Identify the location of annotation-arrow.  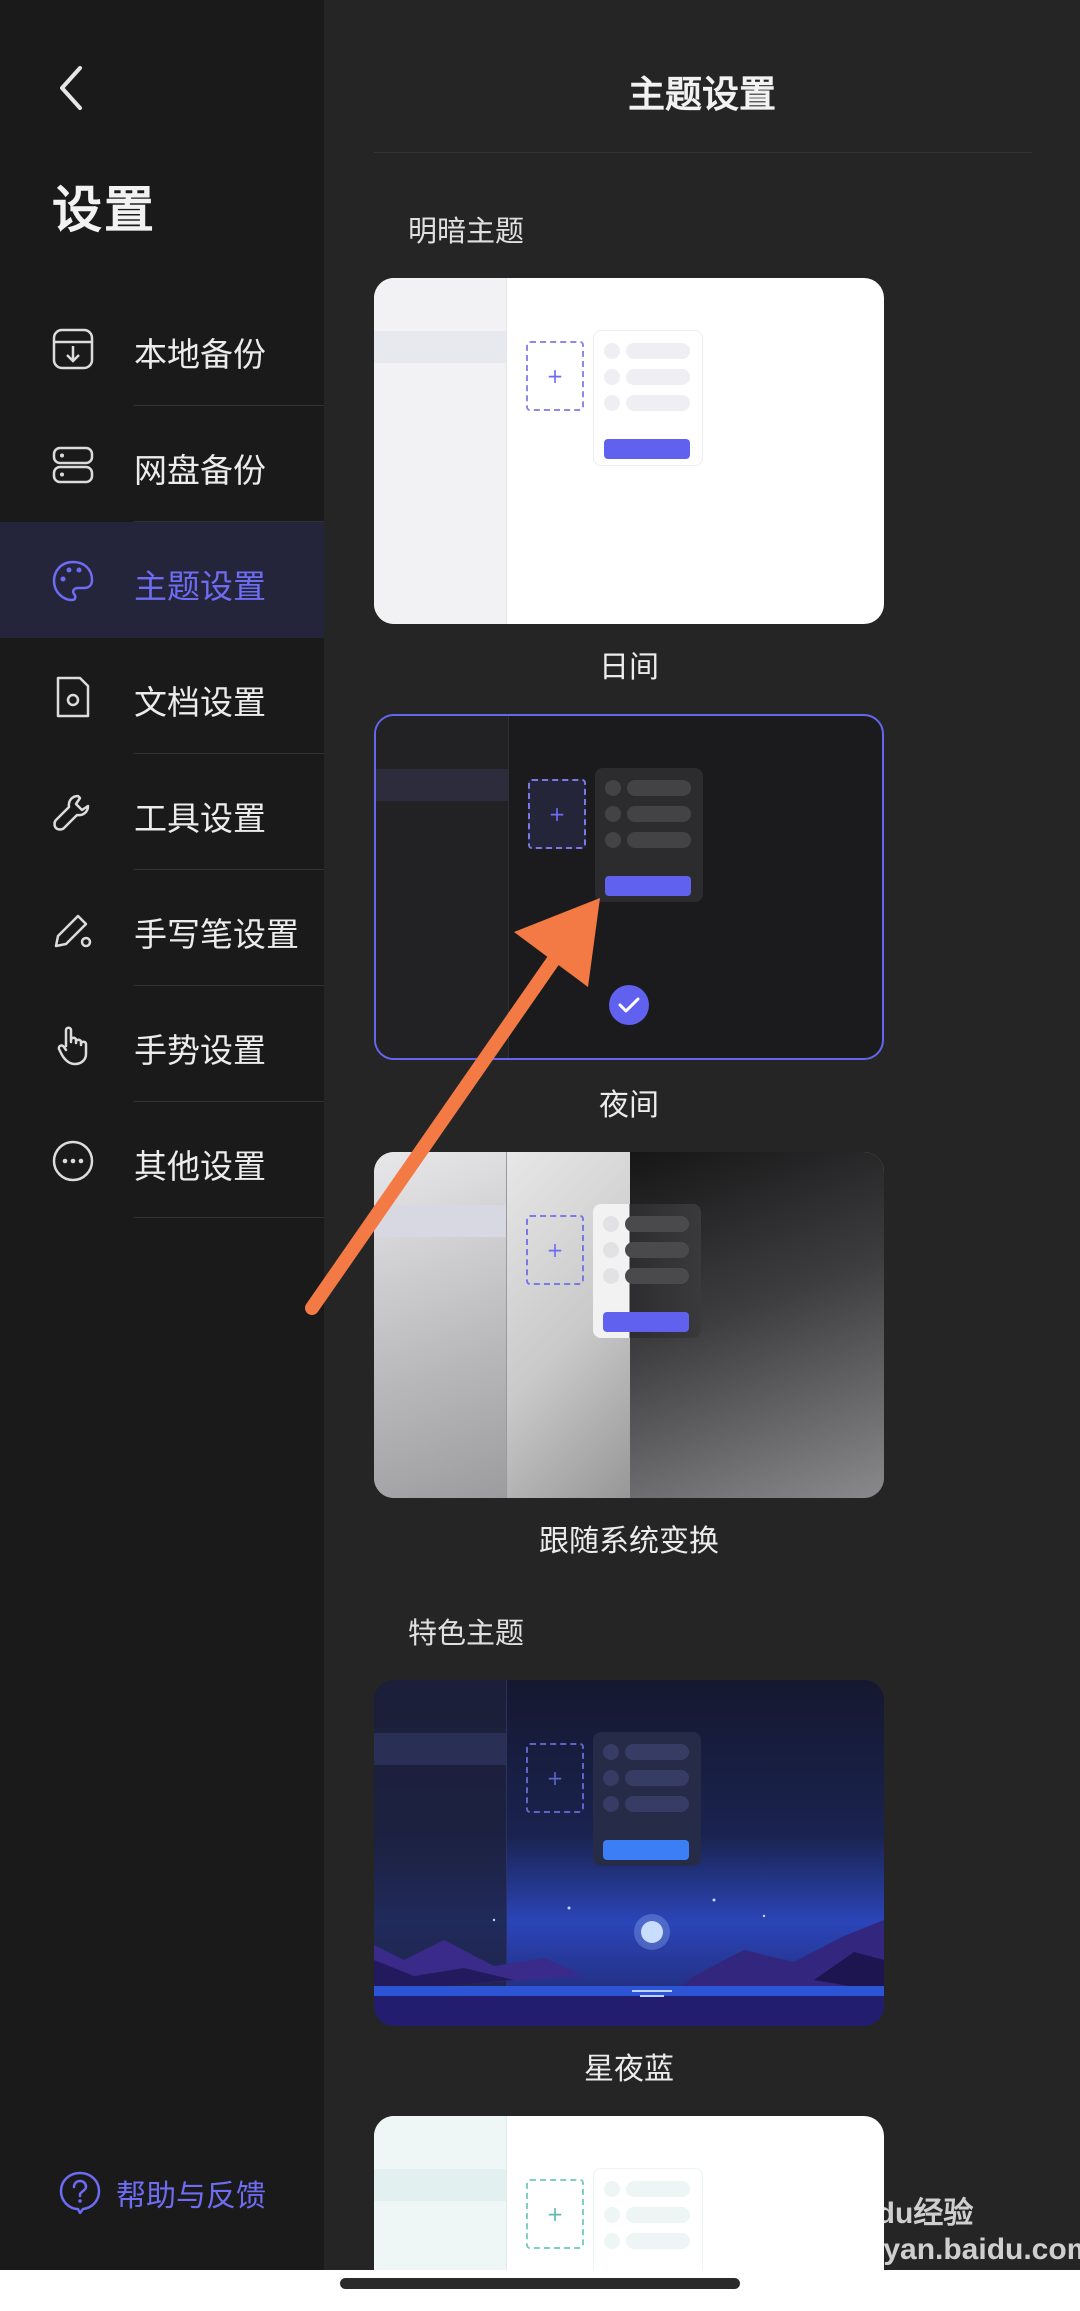
(452, 1106).